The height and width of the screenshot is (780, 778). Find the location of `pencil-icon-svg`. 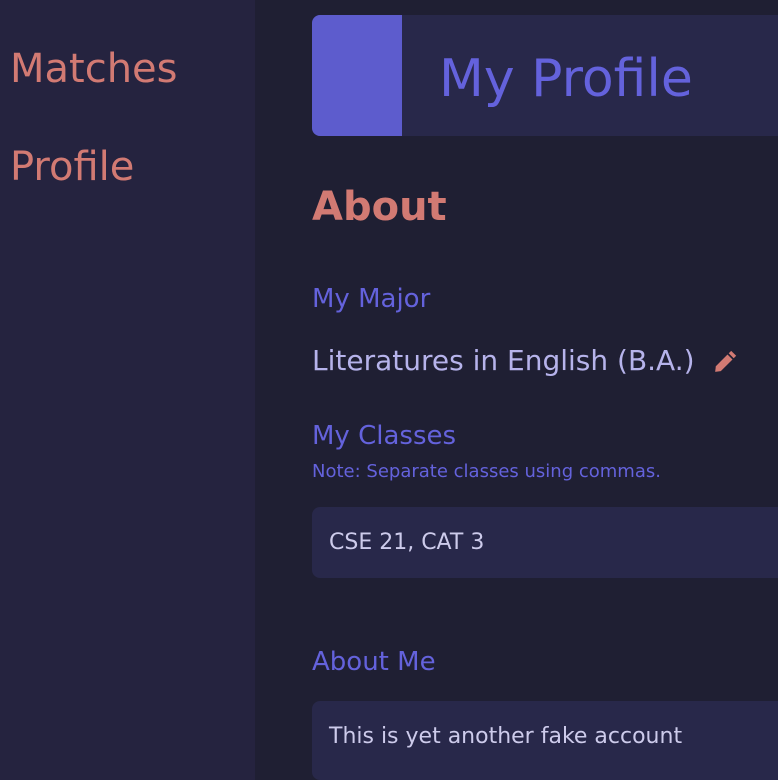

pencil-icon-svg is located at coordinates (725, 361).